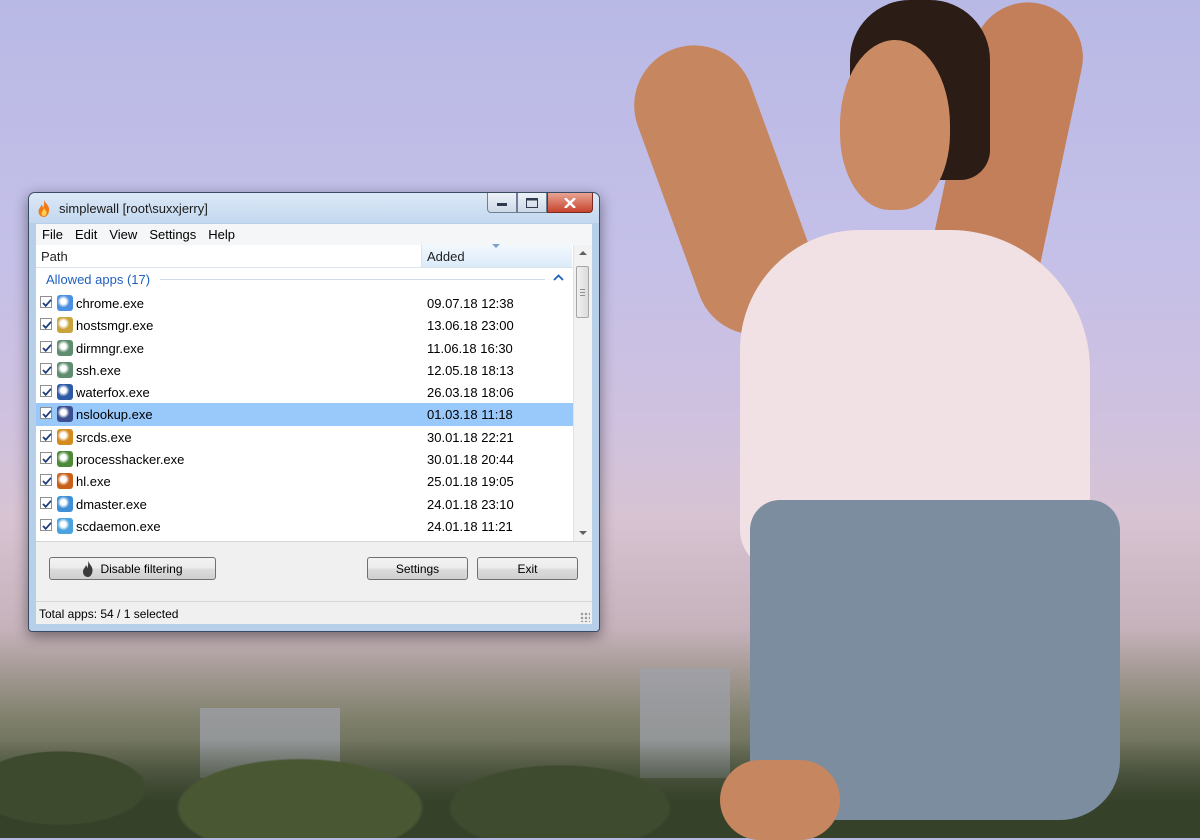 This screenshot has height=840, width=1200. I want to click on menu-view: View, so click(123, 234).